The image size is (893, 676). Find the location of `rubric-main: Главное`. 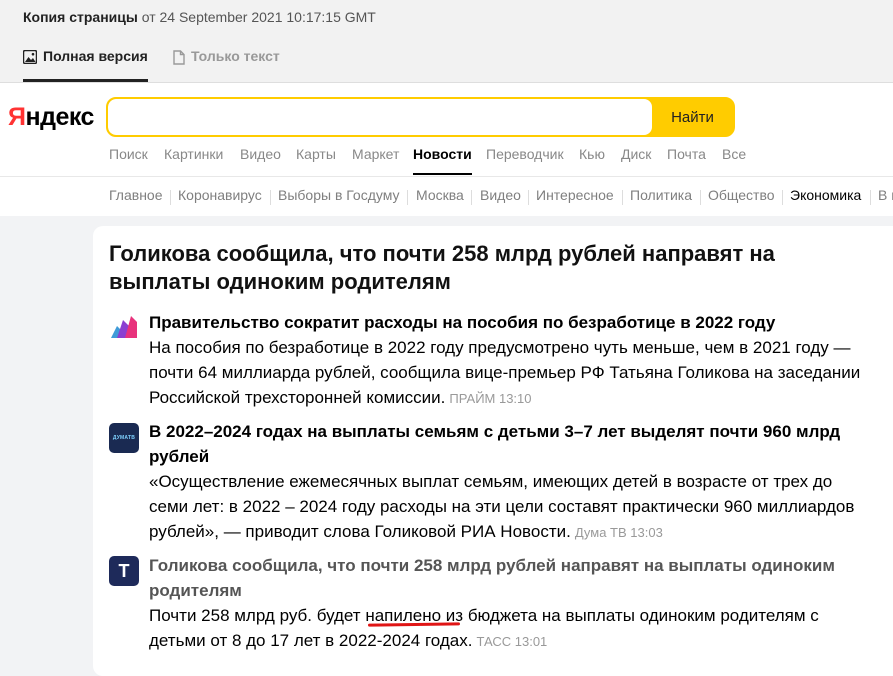

rubric-main: Главное is located at coordinates (136, 195).